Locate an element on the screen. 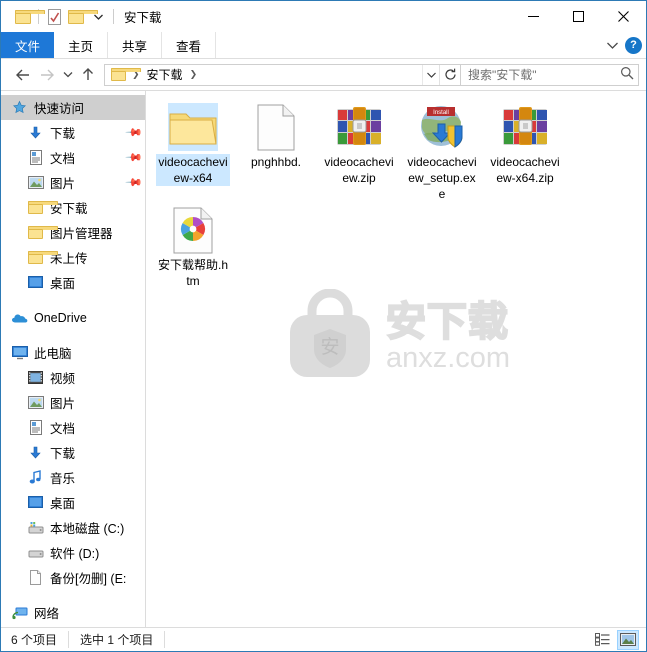 This screenshot has width=647, height=652. sidebar-item-local-disk-c: 本地磁盘 (C:) is located at coordinates (73, 527).